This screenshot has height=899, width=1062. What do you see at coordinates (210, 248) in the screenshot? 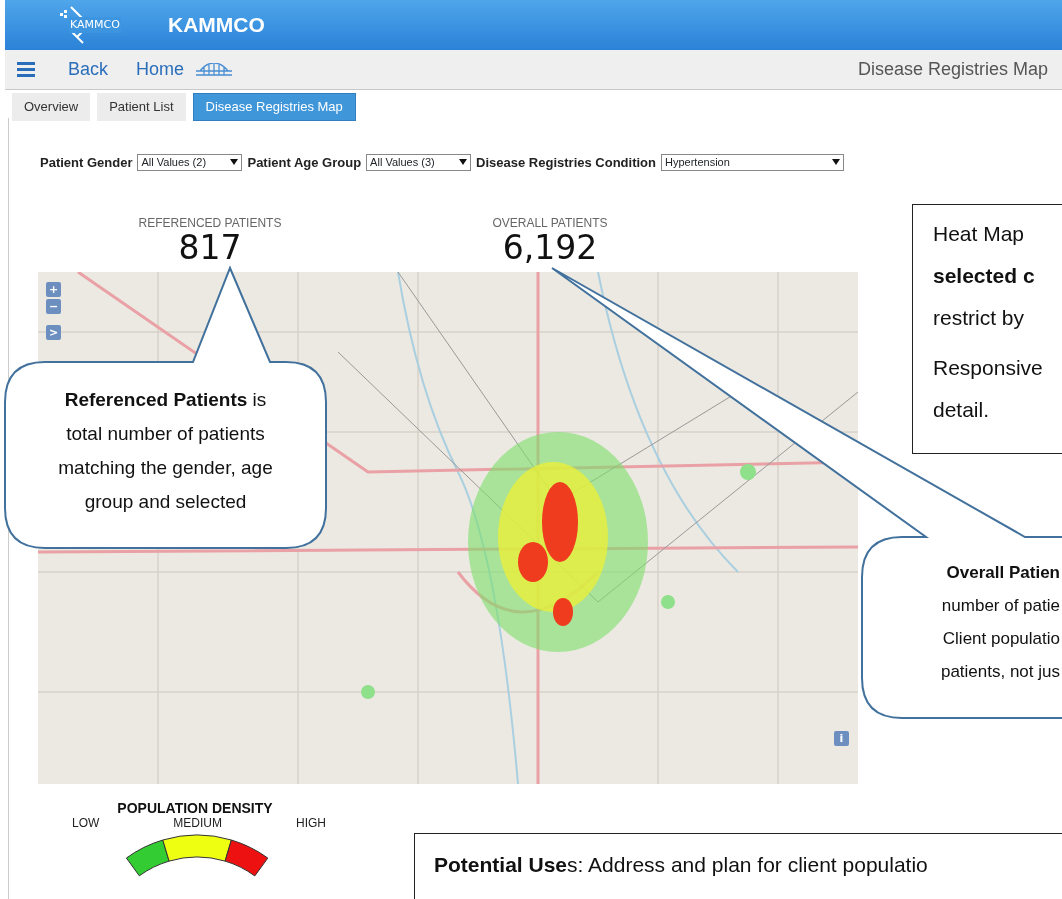
I see `stat-value: 817` at bounding box center [210, 248].